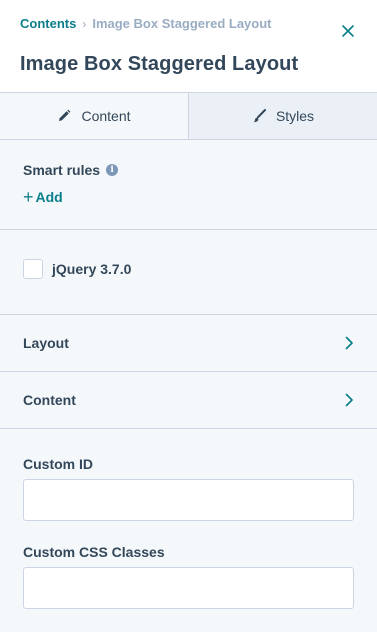 The width and height of the screenshot is (377, 632). I want to click on custom-id-label: Custom ID, so click(58, 464).